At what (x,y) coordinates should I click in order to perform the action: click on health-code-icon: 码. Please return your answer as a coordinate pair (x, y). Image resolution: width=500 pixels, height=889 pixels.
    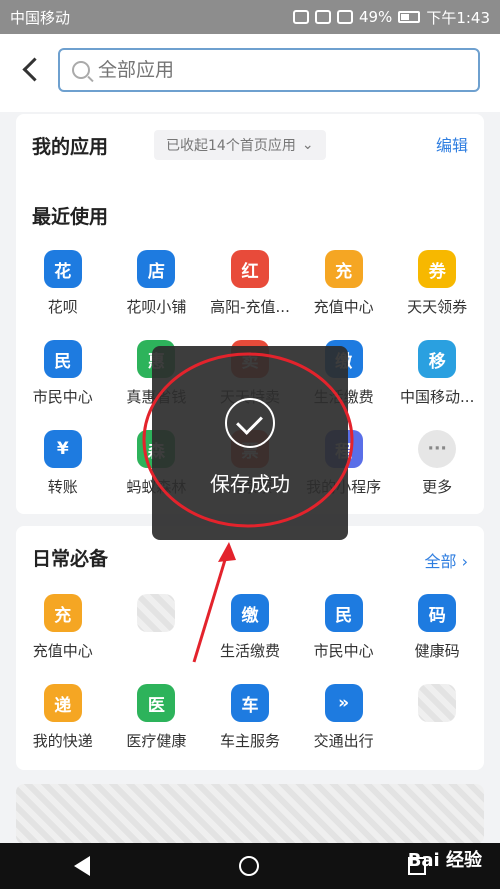
    Looking at the image, I should click on (437, 613).